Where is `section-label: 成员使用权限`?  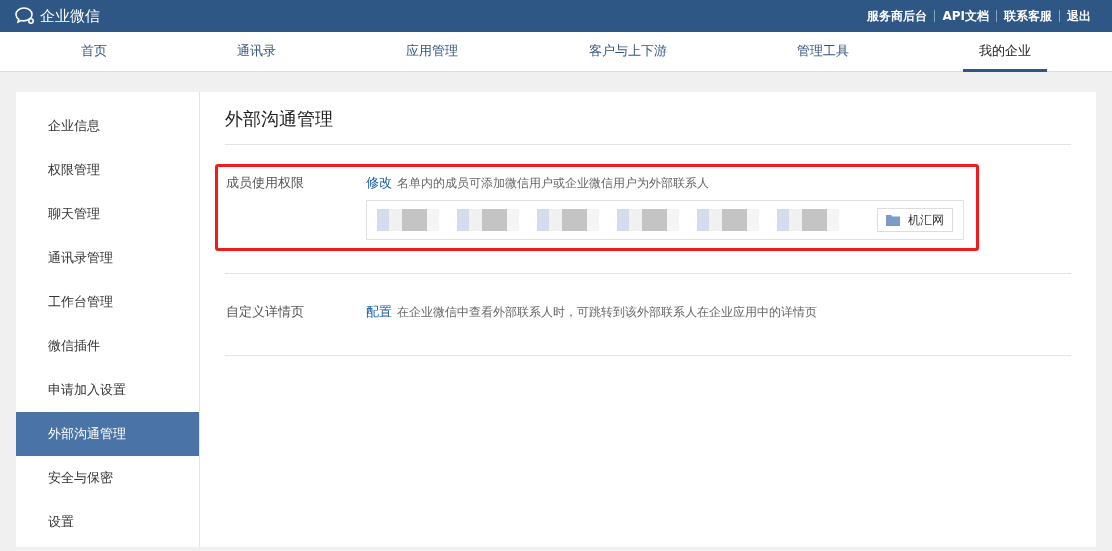
section-label: 成员使用权限 is located at coordinates (265, 182).